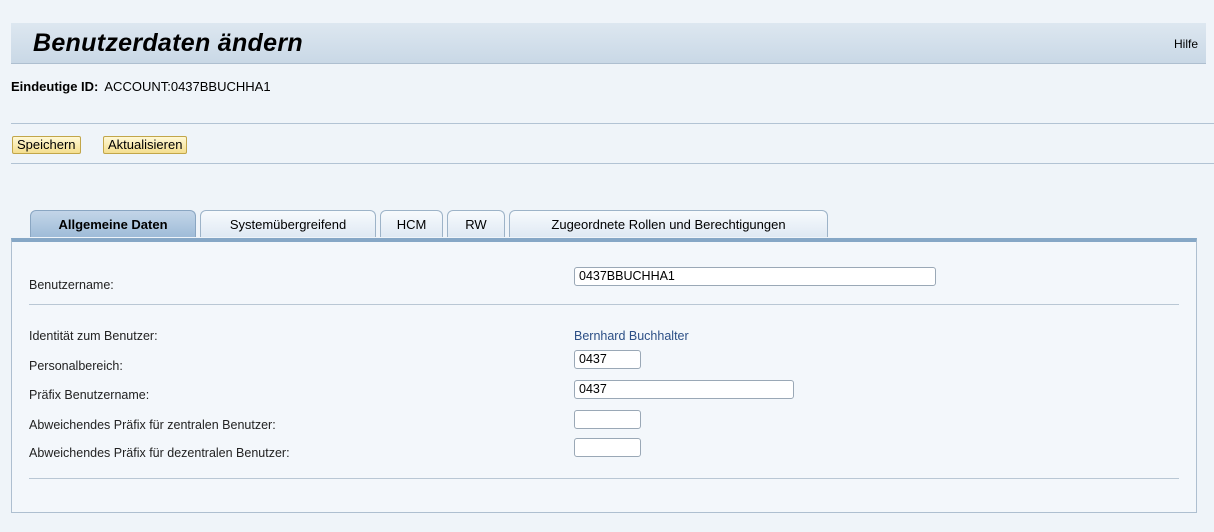 The width and height of the screenshot is (1214, 532). Describe the element at coordinates (608, 43) in the screenshot. I see `page-header: Benutzerdaten ändern Hilfe` at that location.